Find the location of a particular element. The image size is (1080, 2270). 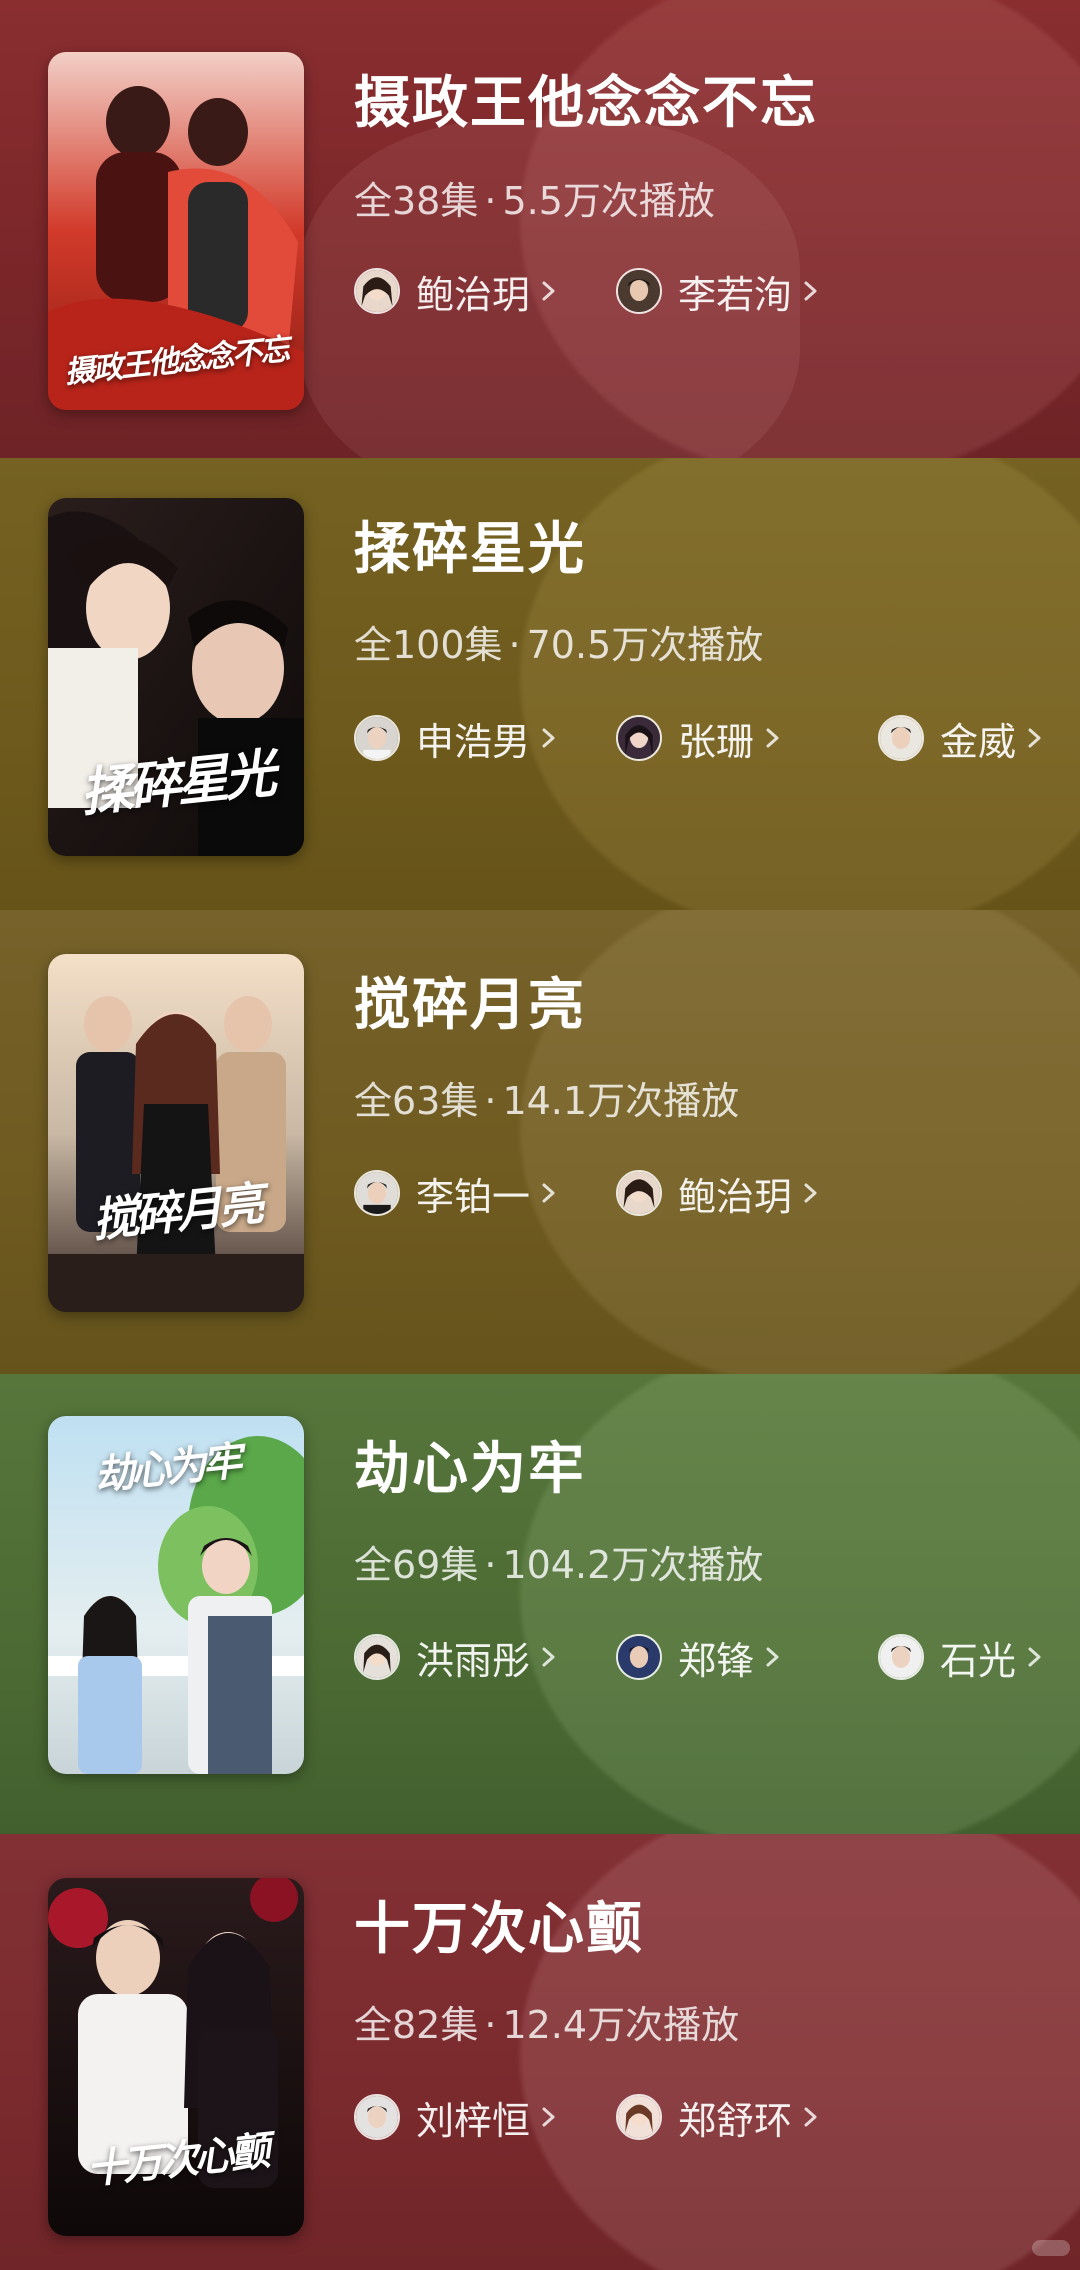

actor-list: 李铂一 鲍治玥 is located at coordinates (616, 1193).